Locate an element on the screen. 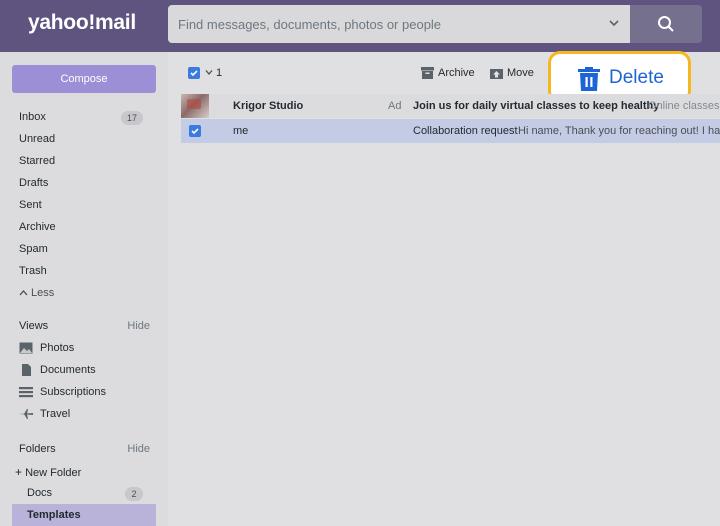 The width and height of the screenshot is (720, 526). sidebar-item-sent: Sent is located at coordinates (30, 205).